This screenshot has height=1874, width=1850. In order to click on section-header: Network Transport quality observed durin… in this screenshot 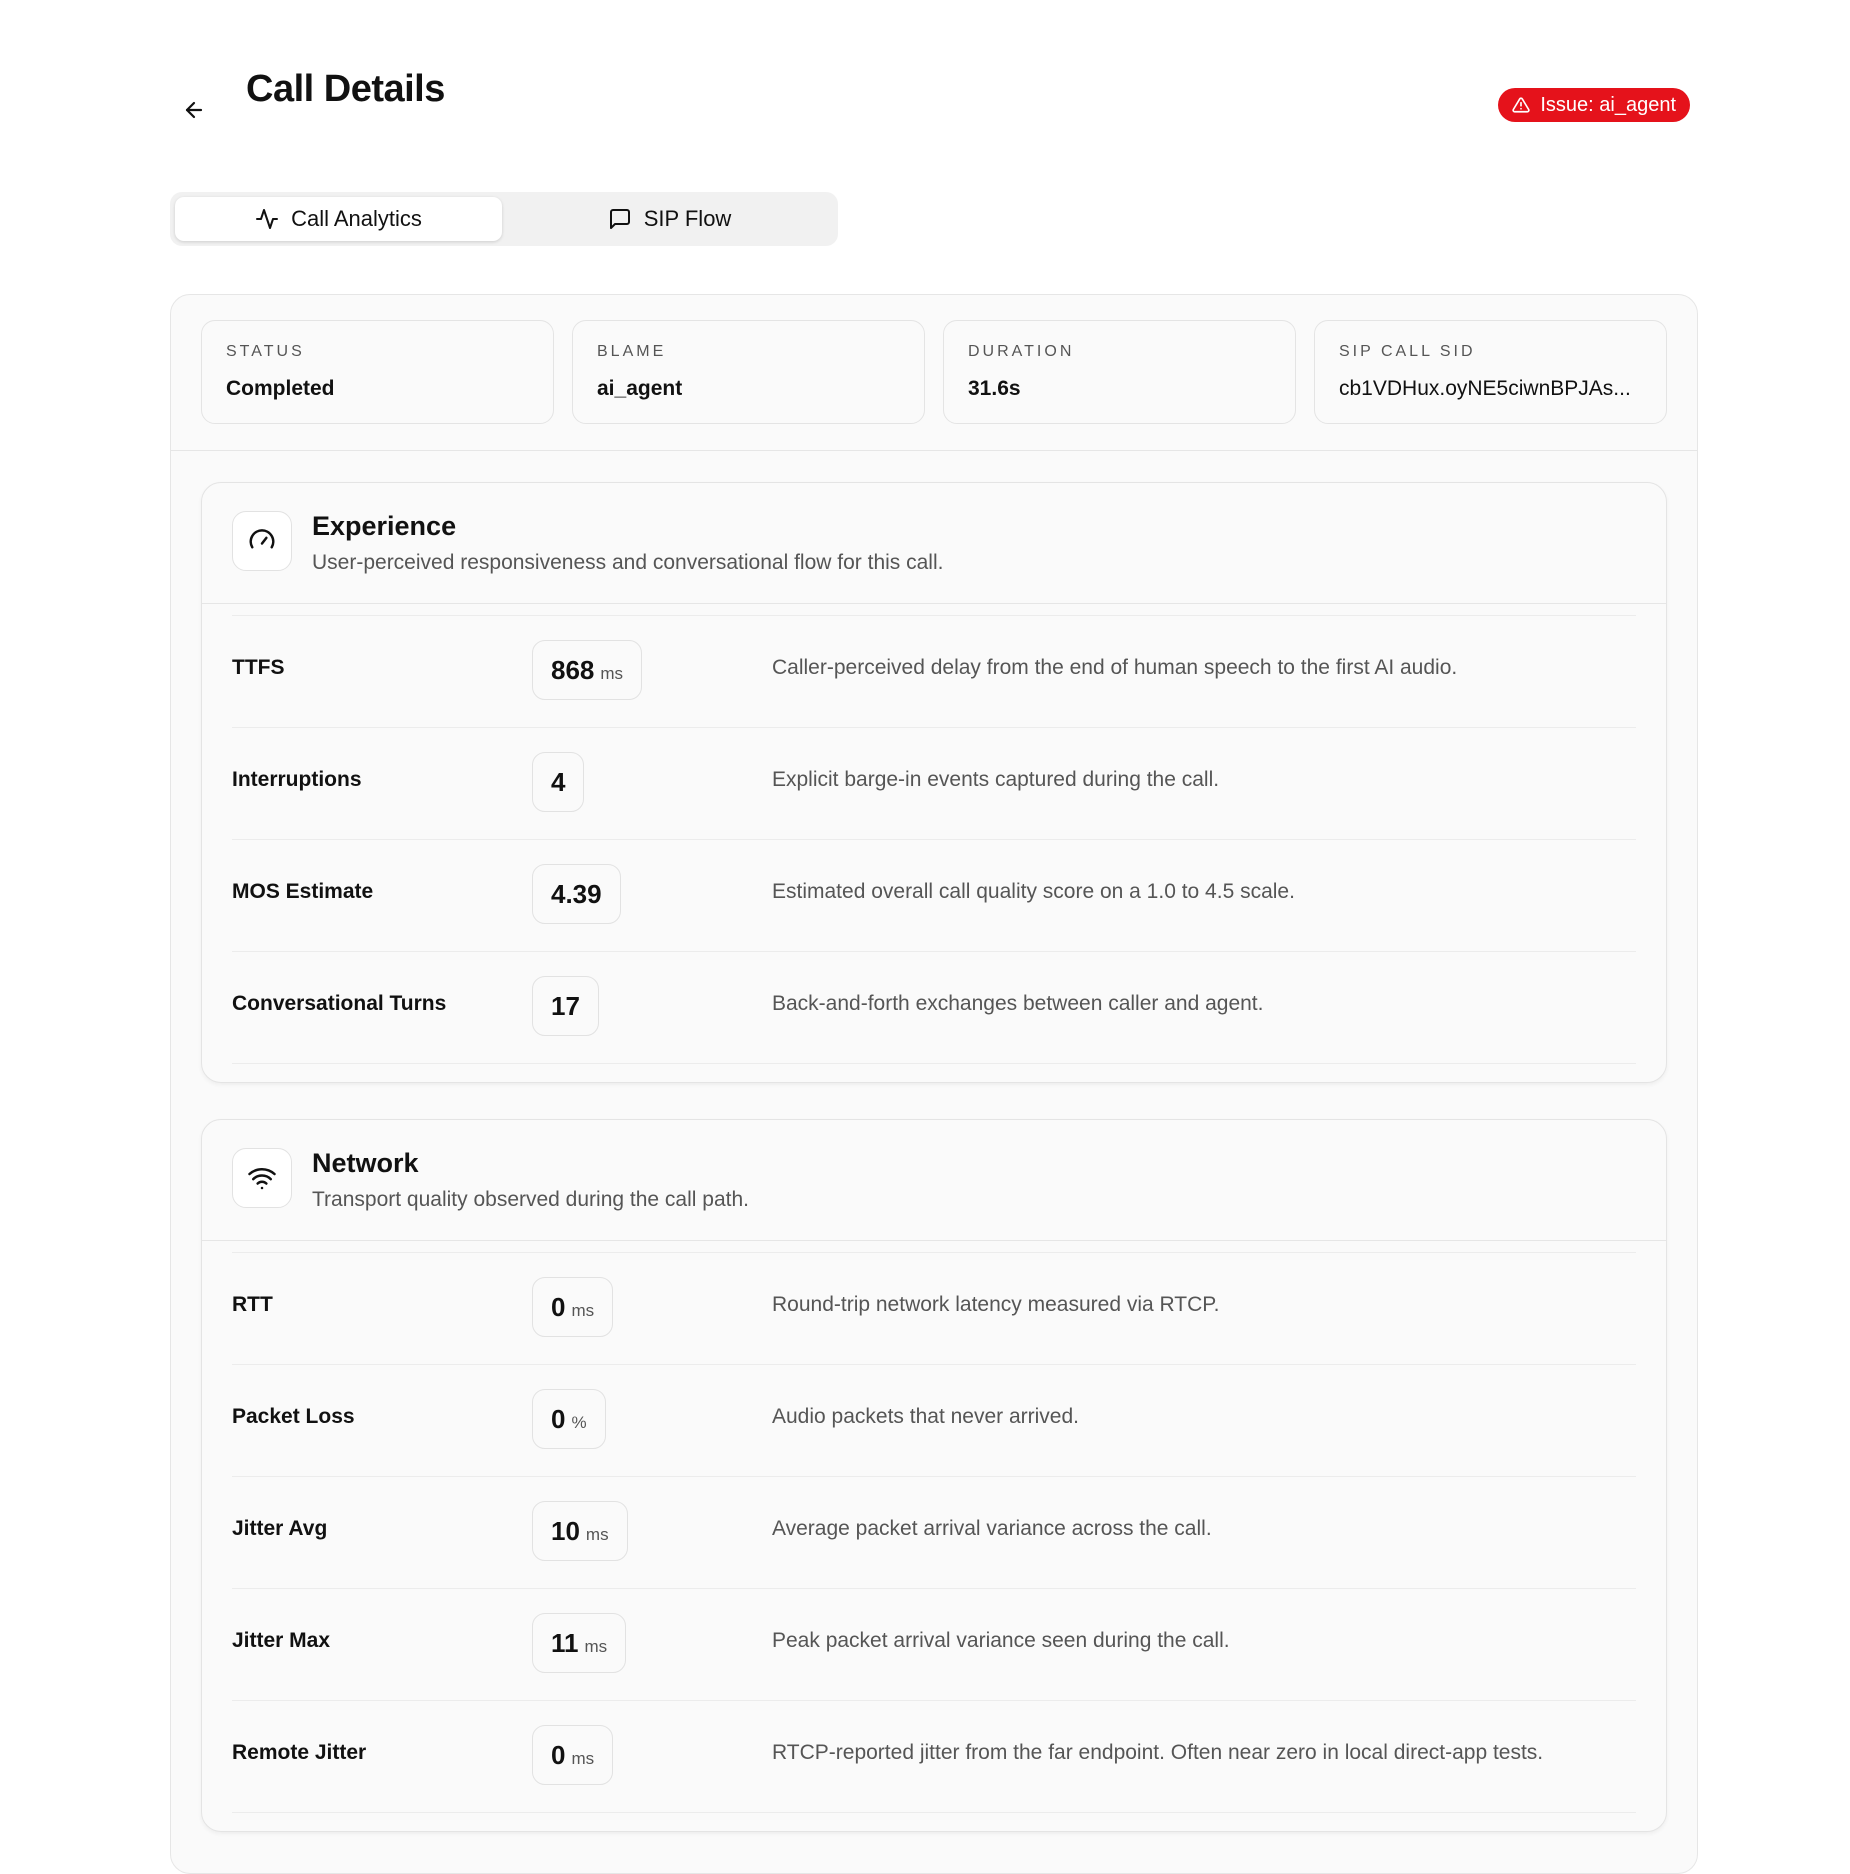, I will do `click(934, 1180)`.